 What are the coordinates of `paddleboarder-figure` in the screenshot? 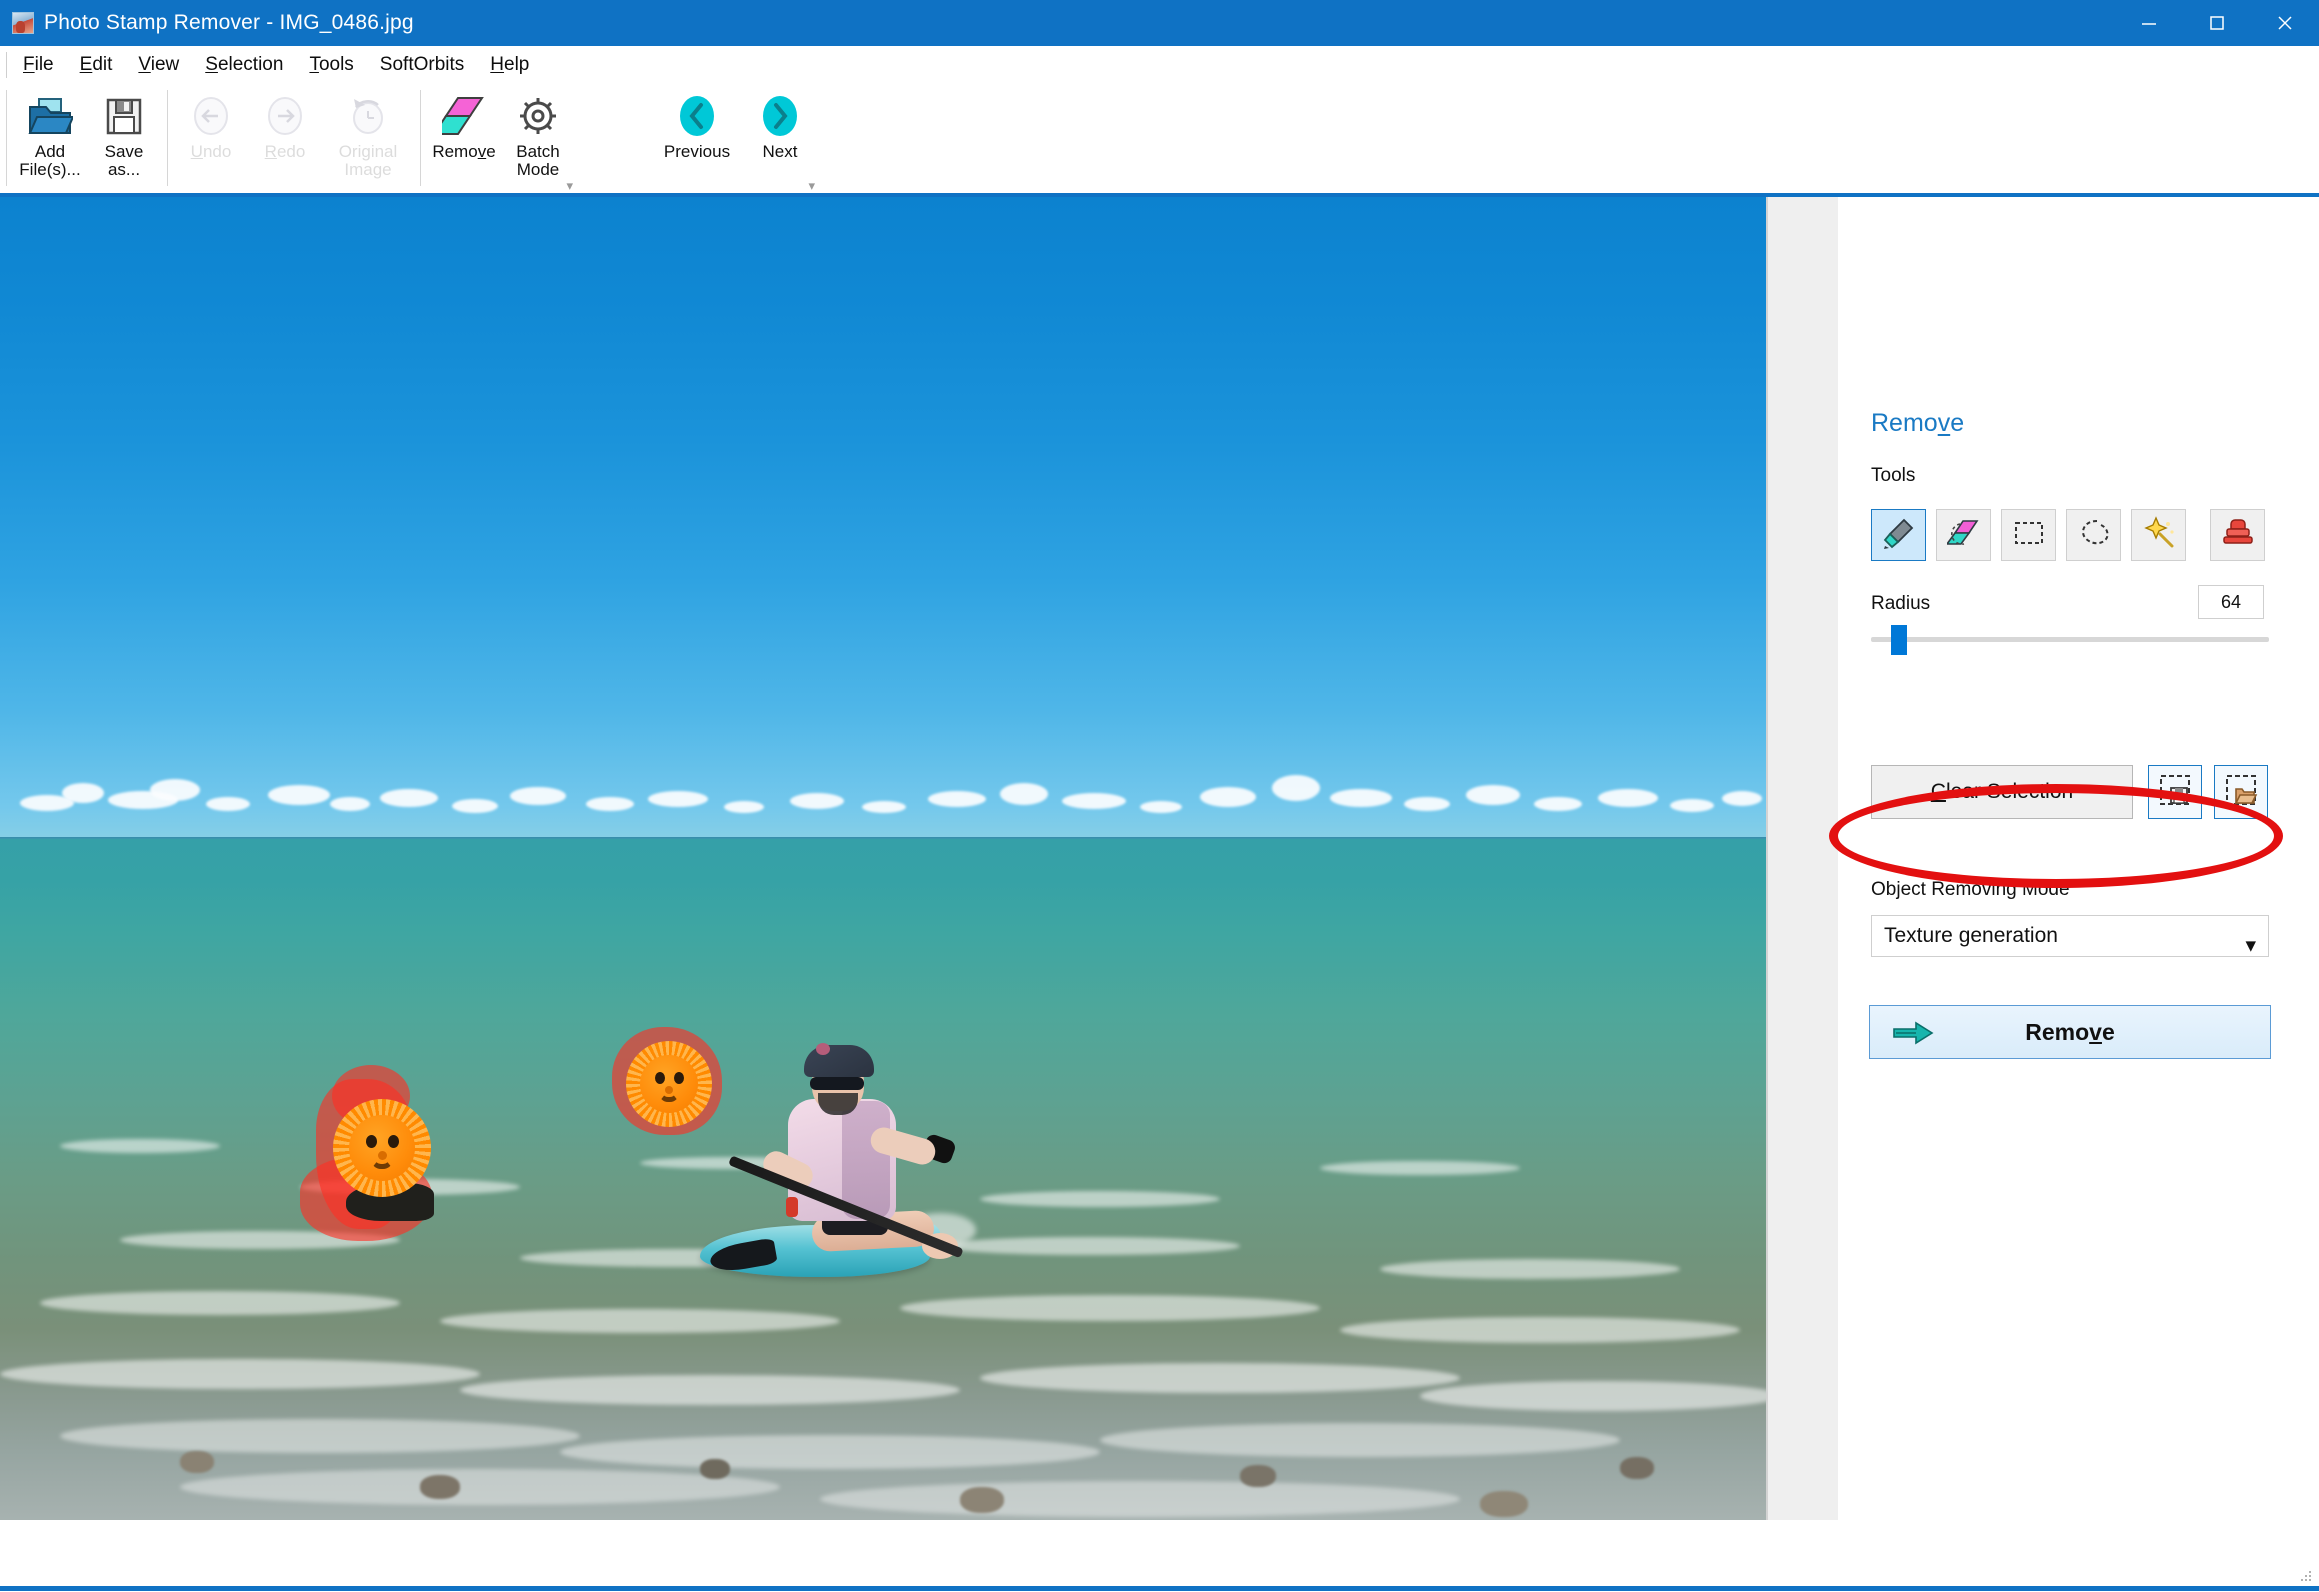 It's located at (850, 1167).